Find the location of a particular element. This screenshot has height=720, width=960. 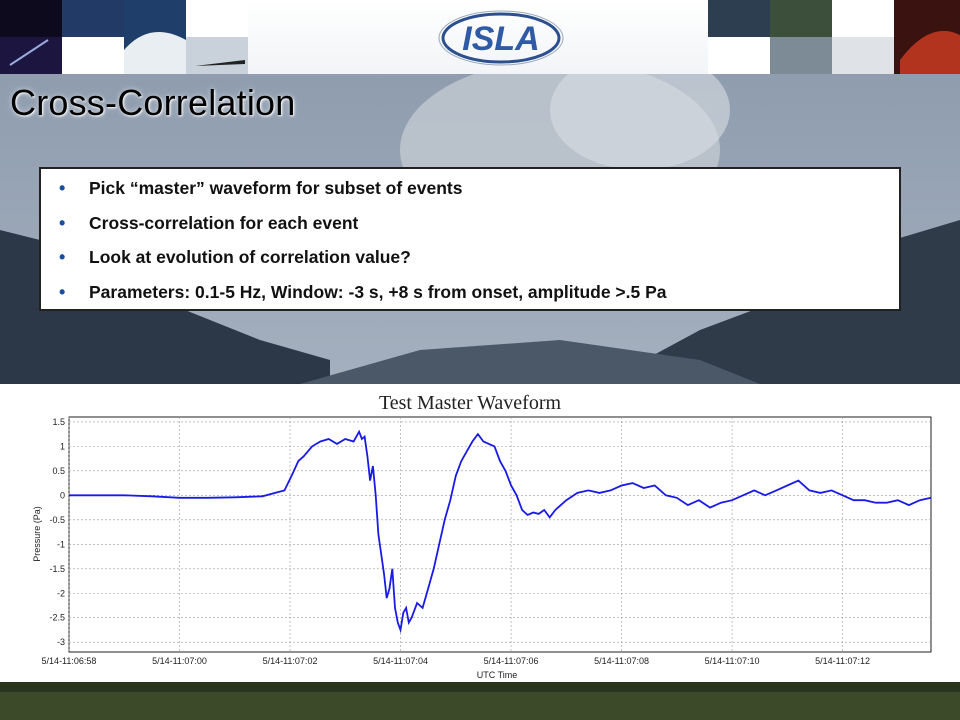

y-tick-label: -1.5 is located at coordinates (57, 569).